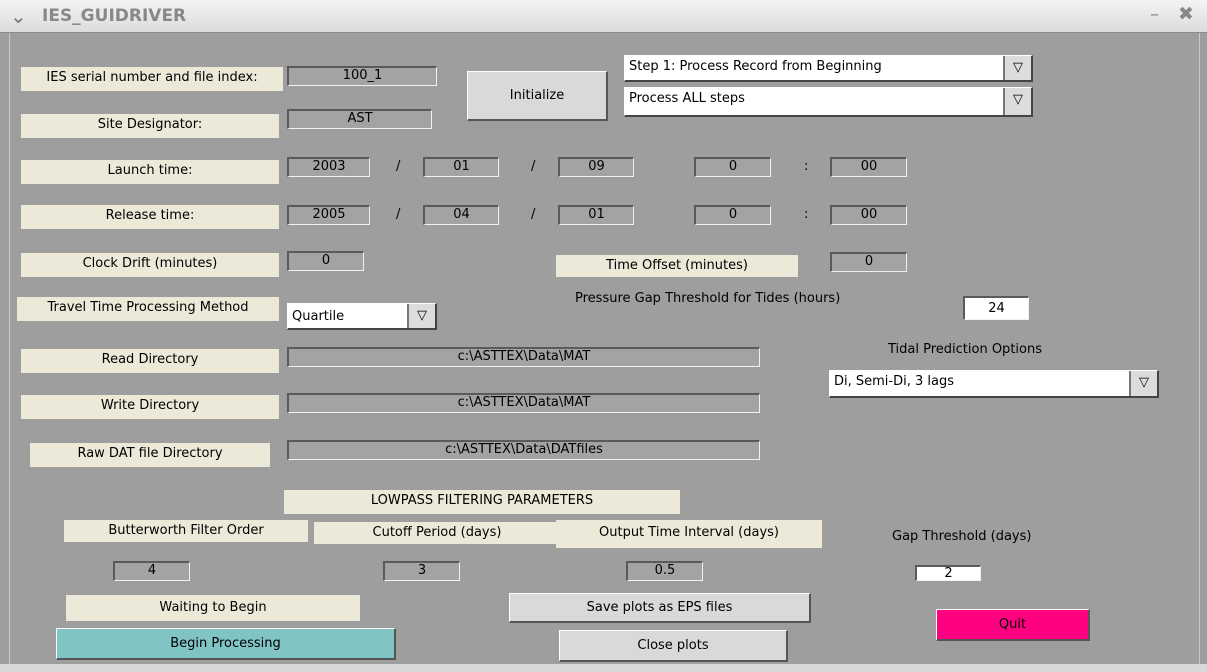 This screenshot has width=1207, height=672. I want to click on raw-directory-label: Raw DAT file Directory, so click(150, 455).